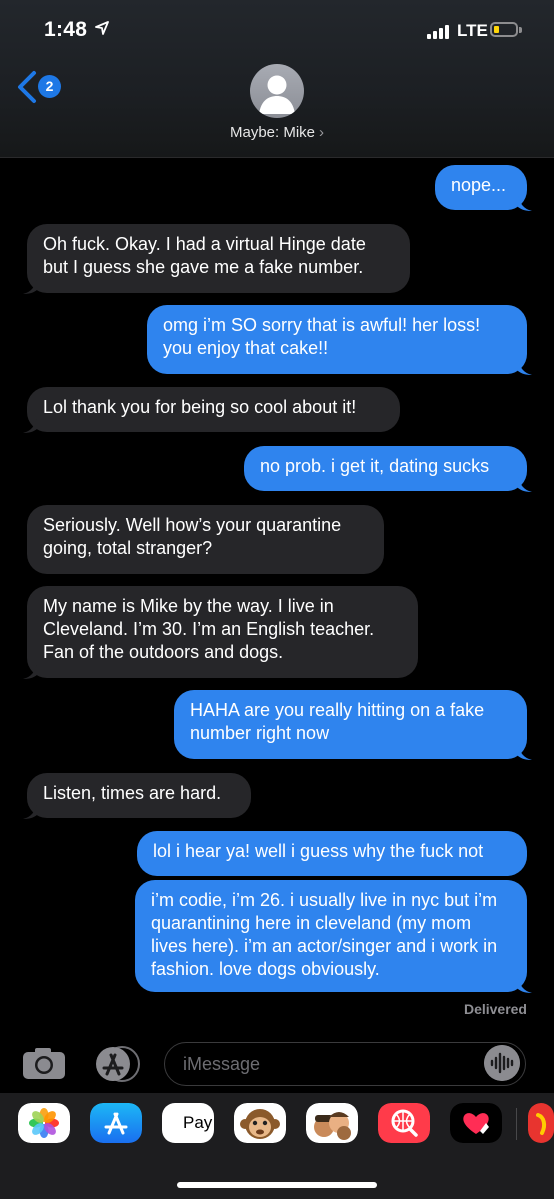 The height and width of the screenshot is (1199, 554). I want to click on network-label: LTE, so click(472, 30).